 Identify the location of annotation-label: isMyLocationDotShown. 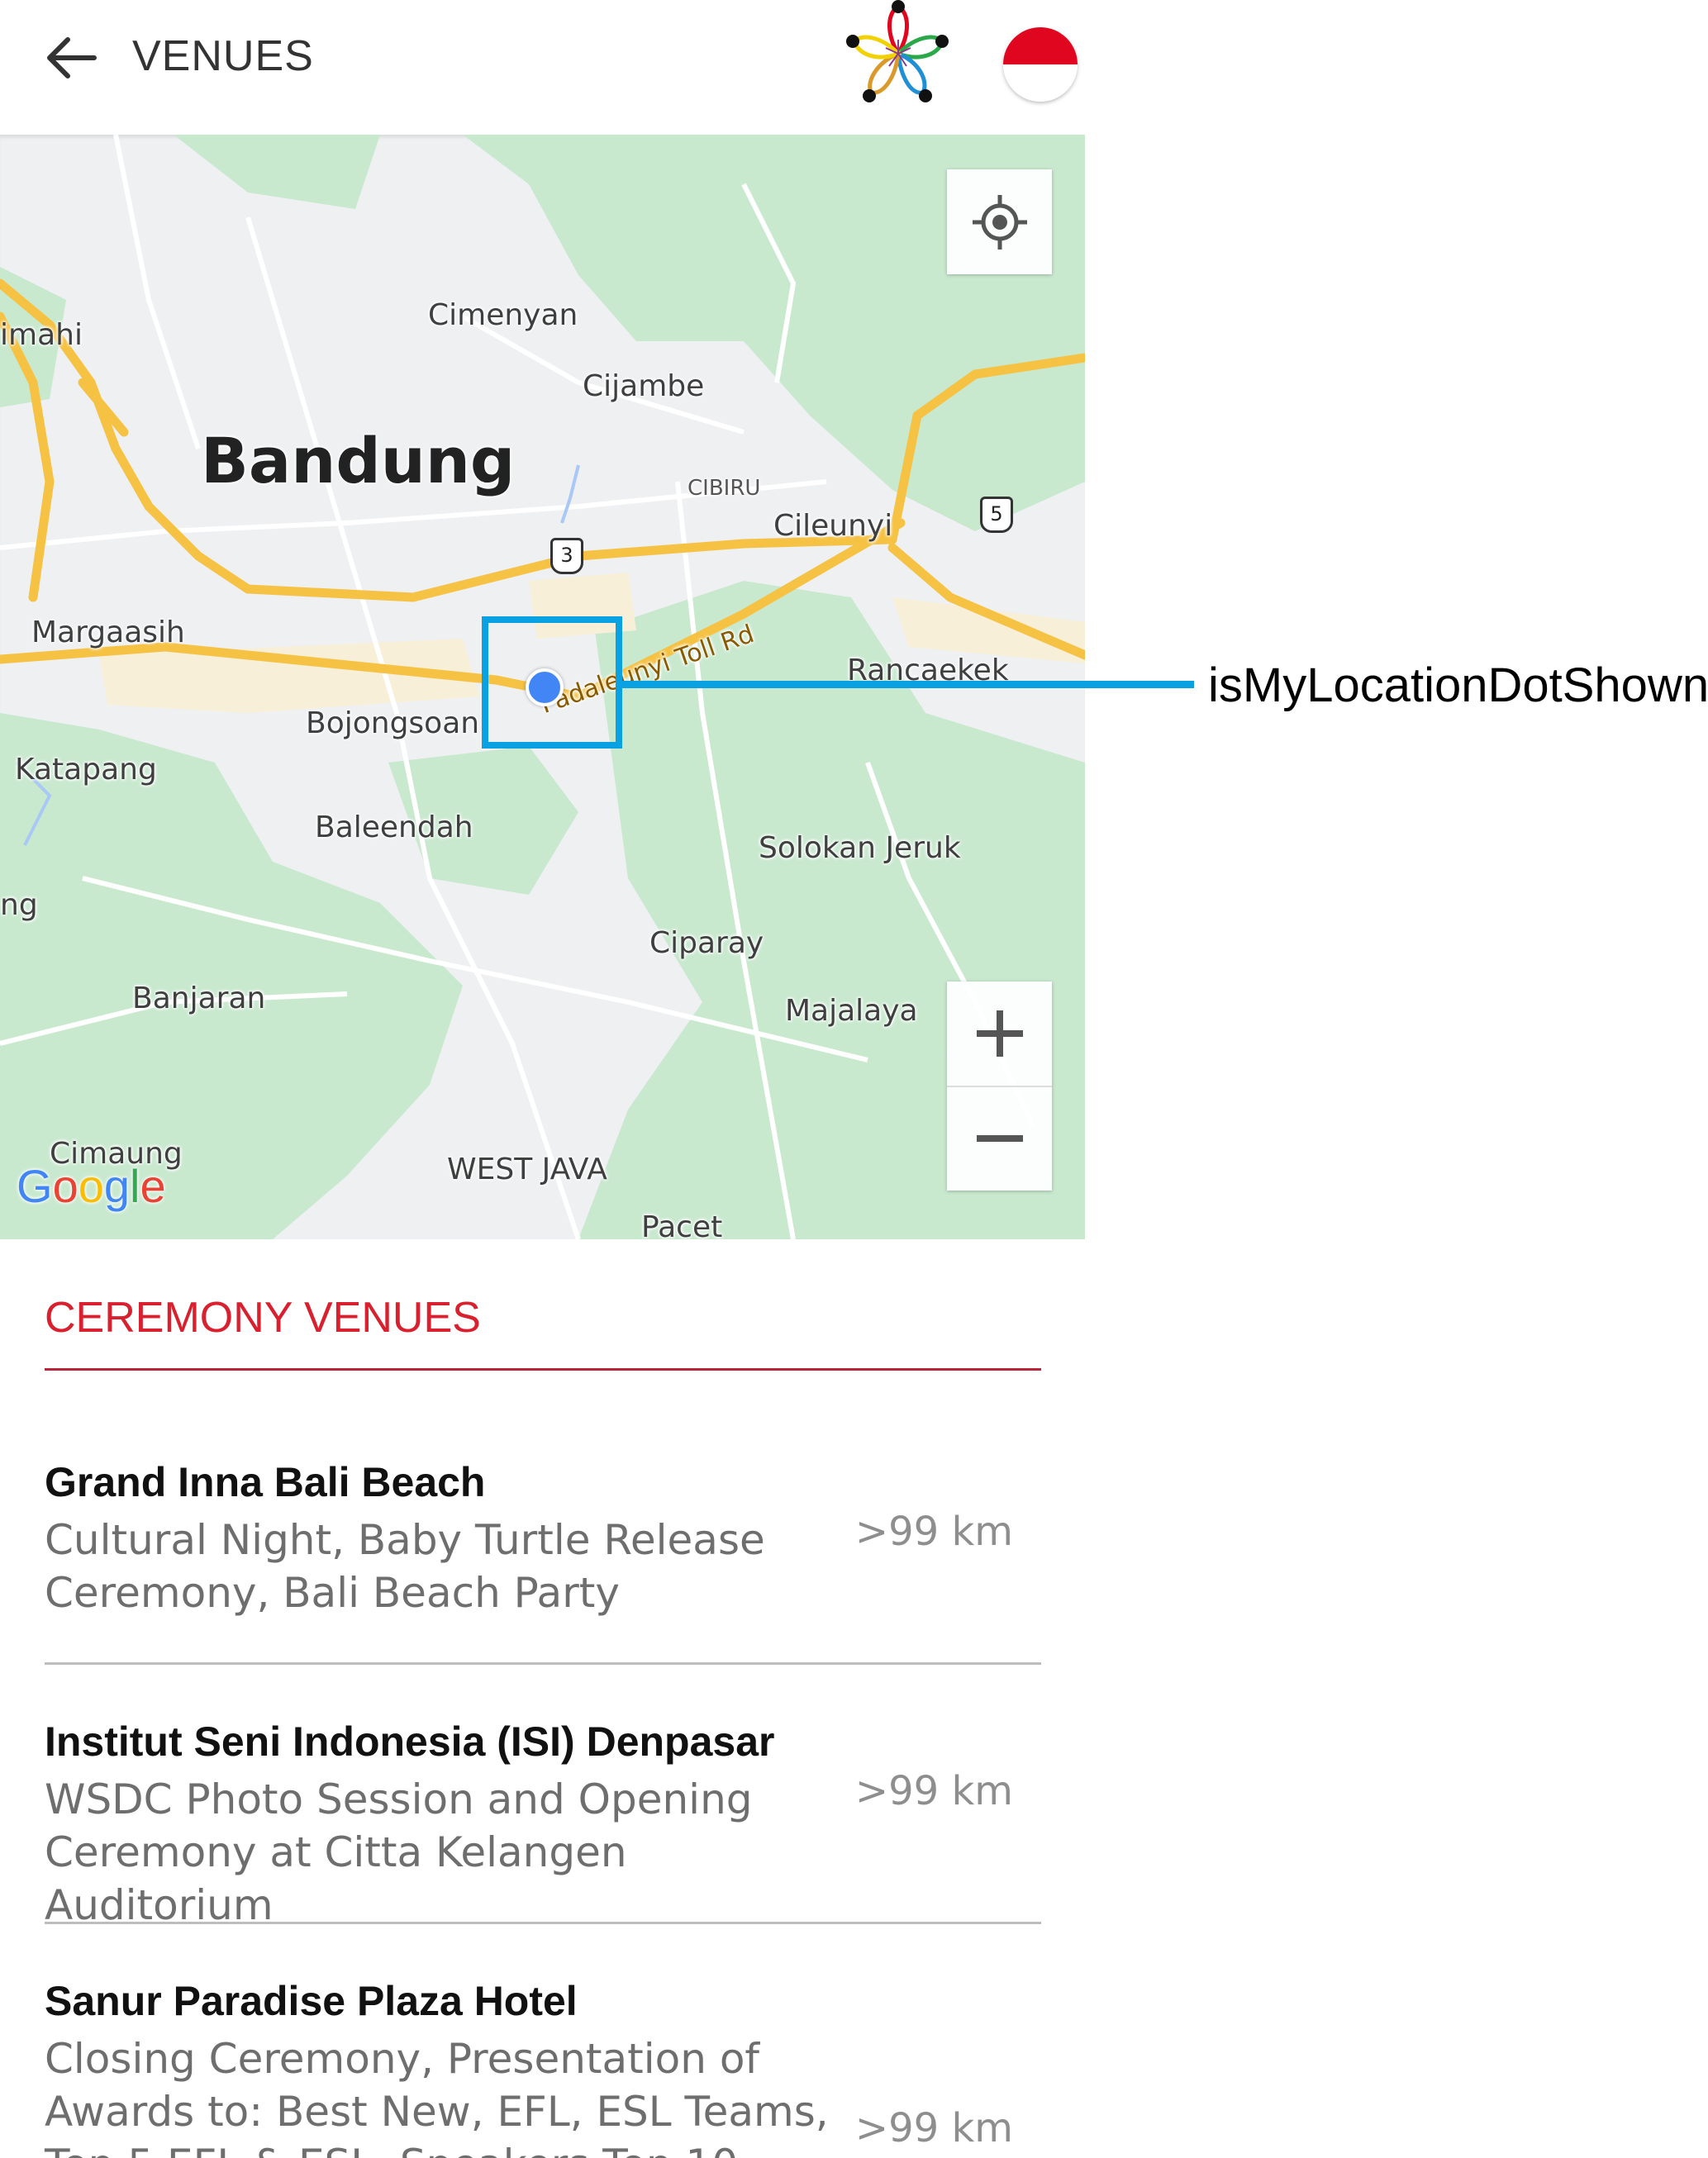
(1458, 685).